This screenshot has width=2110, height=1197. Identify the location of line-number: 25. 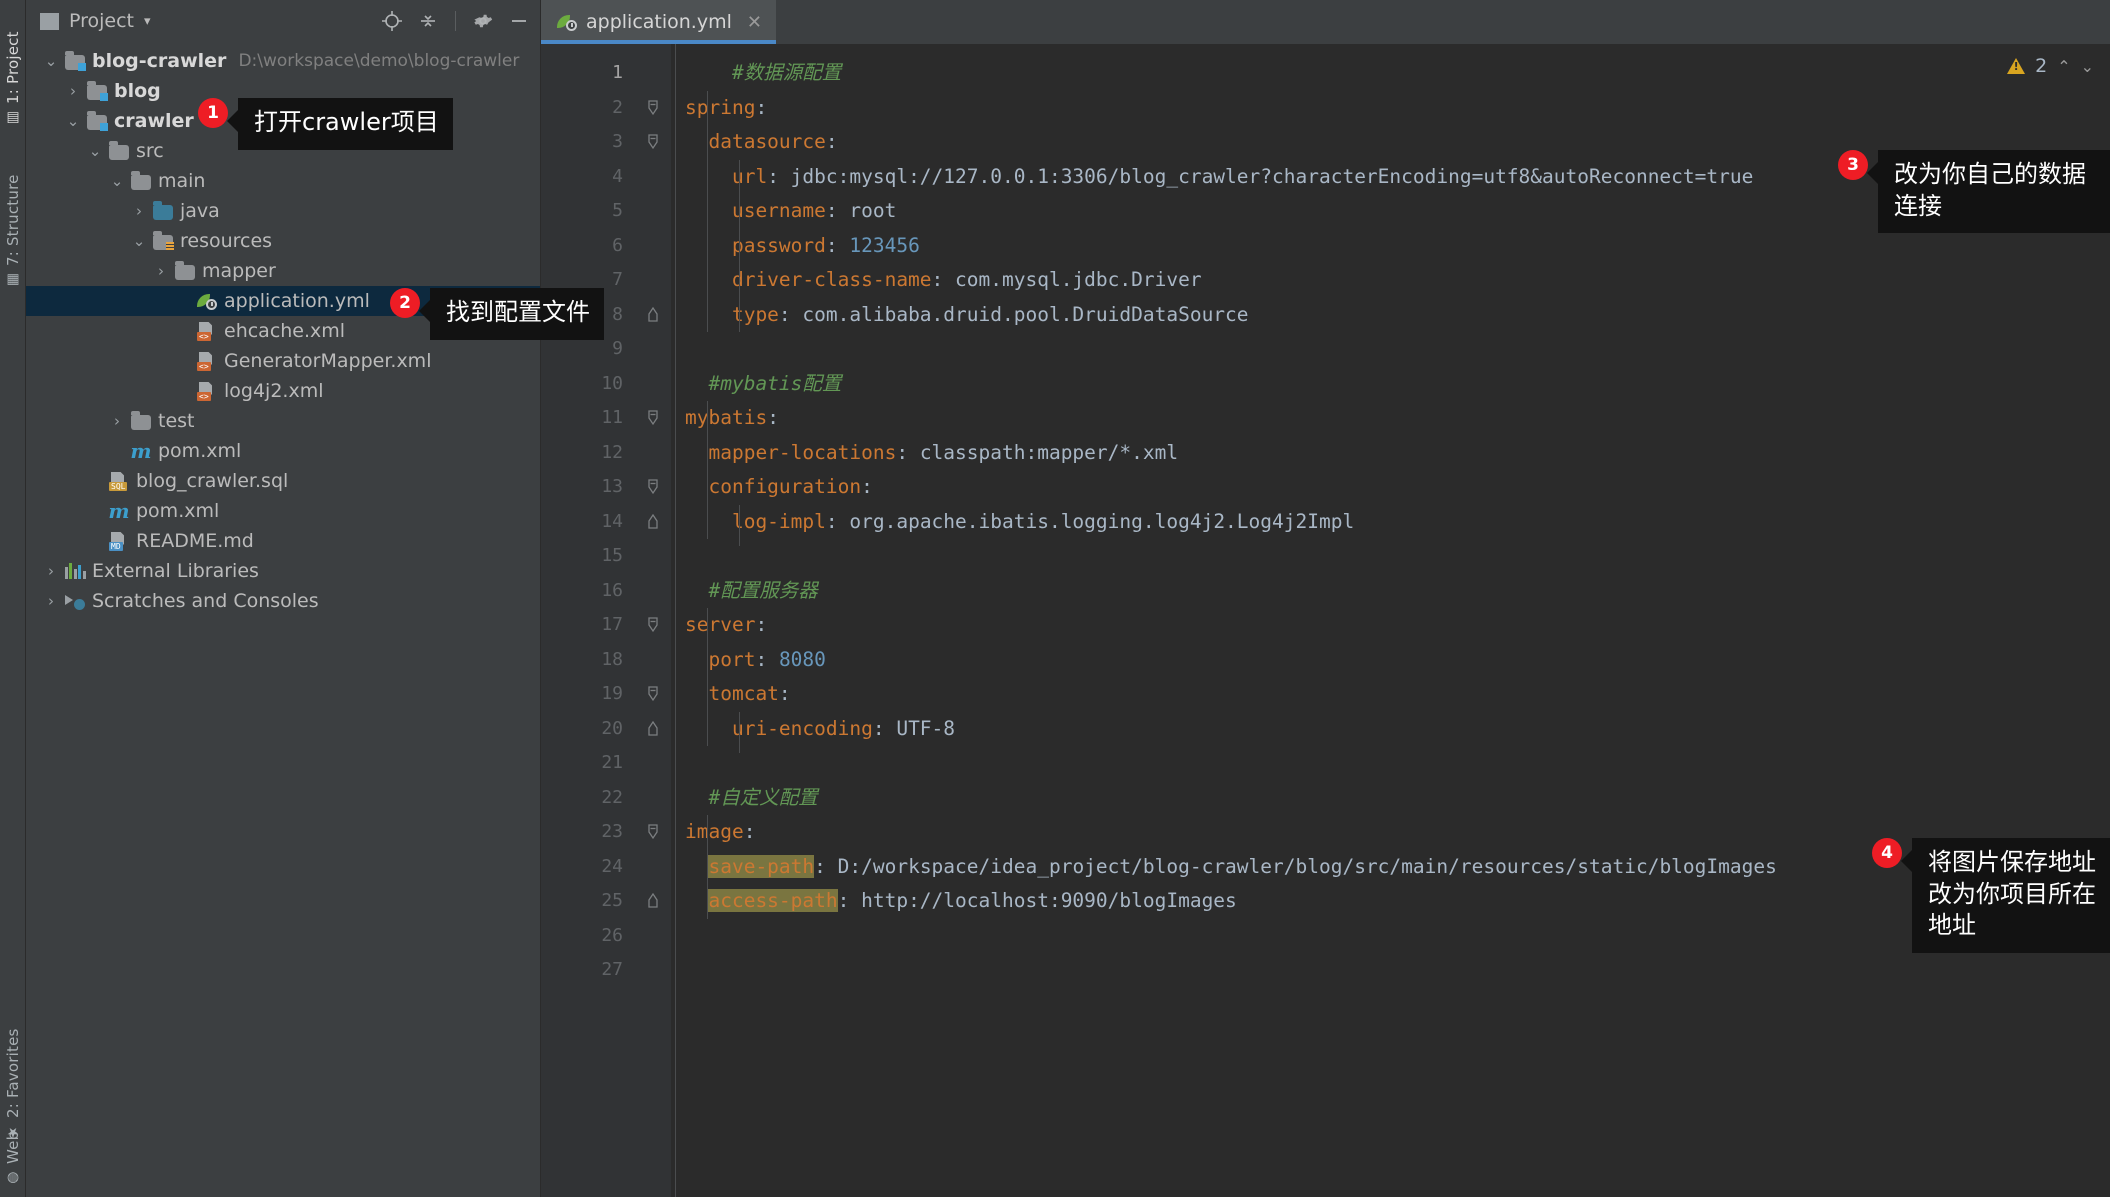
(612, 900).